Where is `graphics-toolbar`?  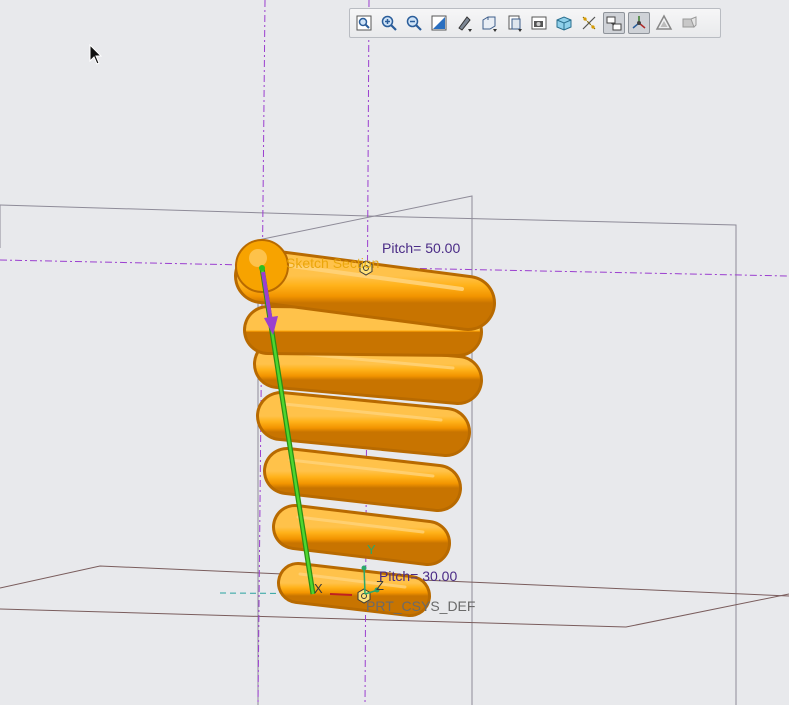
graphics-toolbar is located at coordinates (535, 23).